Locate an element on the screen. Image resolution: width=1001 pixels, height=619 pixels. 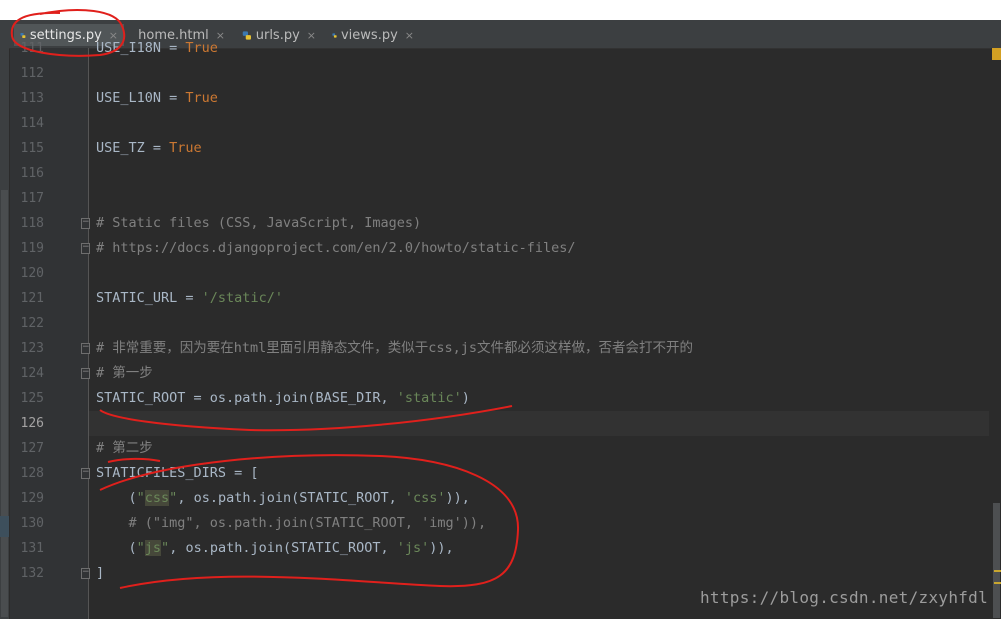
vertical-scrollbar is located at coordinates (996, 333).